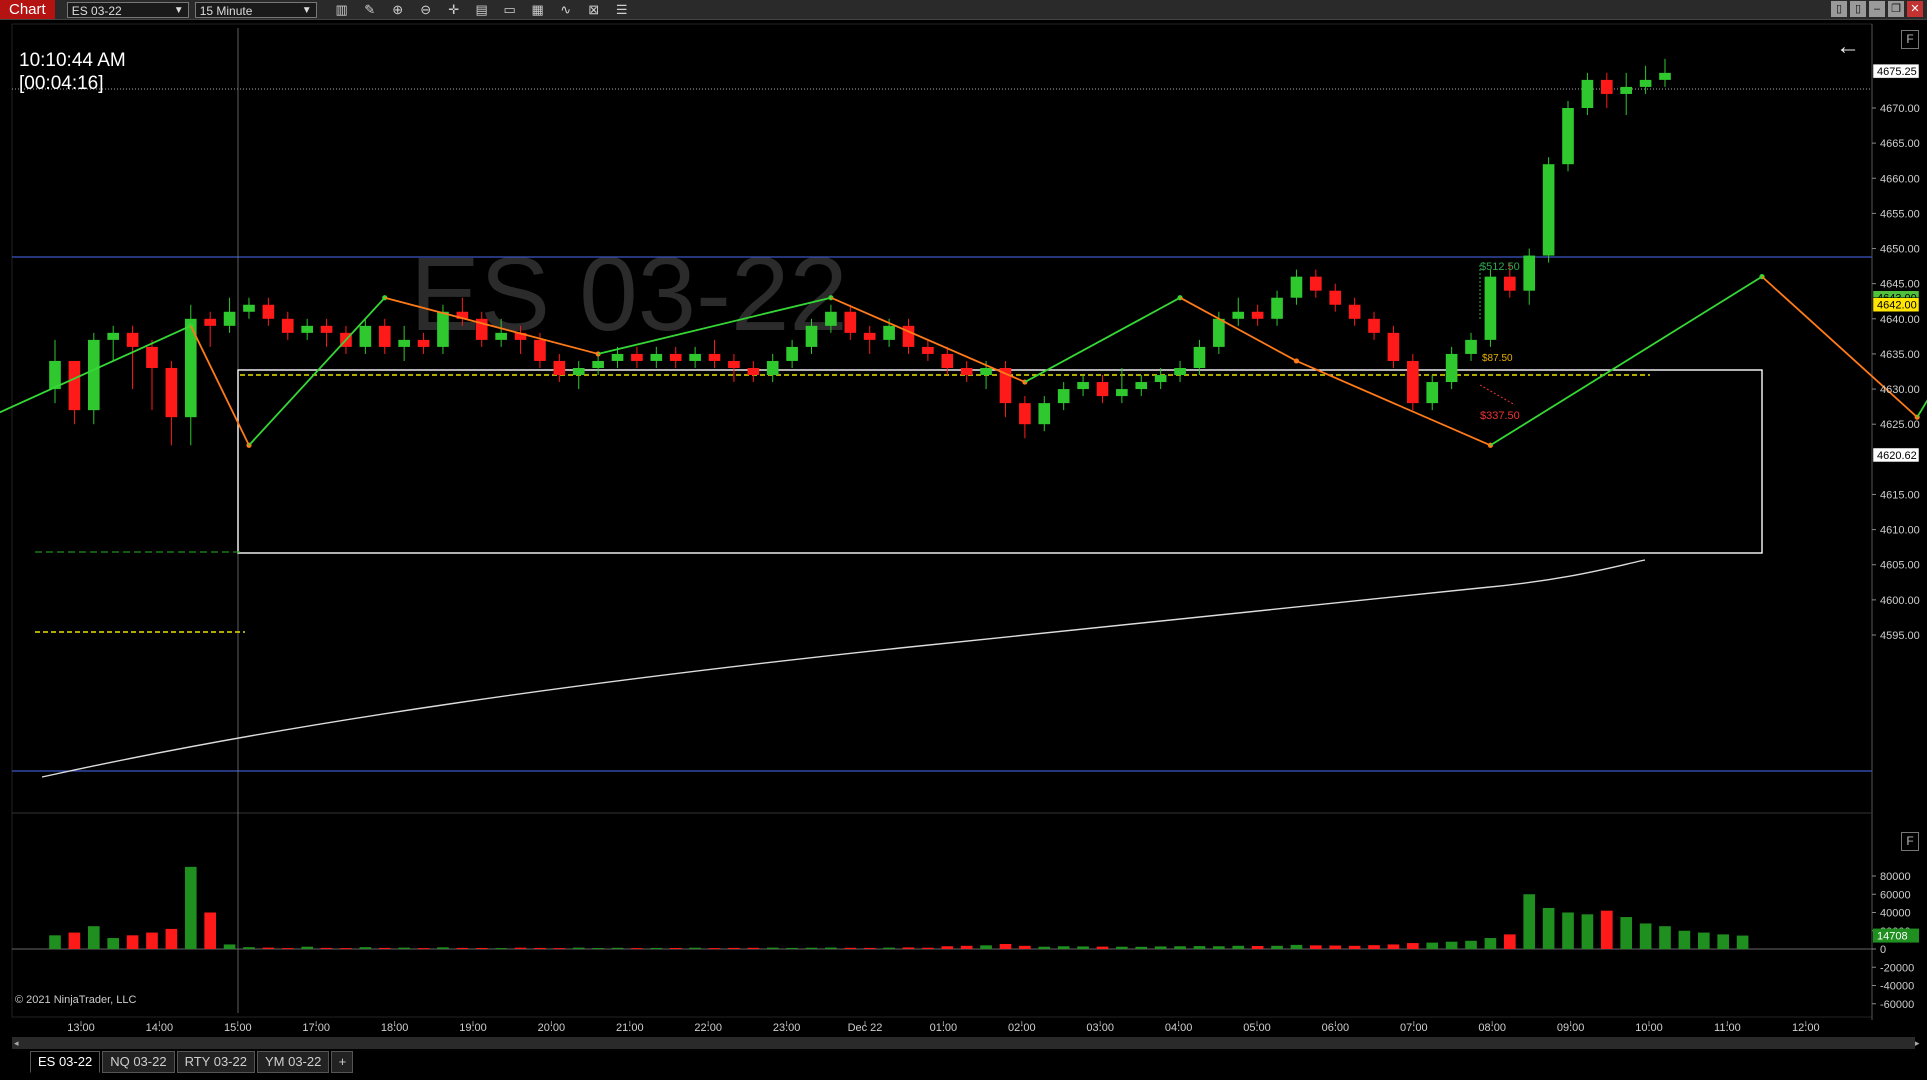 The width and height of the screenshot is (1927, 1080). I want to click on chevron-down-icon: ▼, so click(178, 10).